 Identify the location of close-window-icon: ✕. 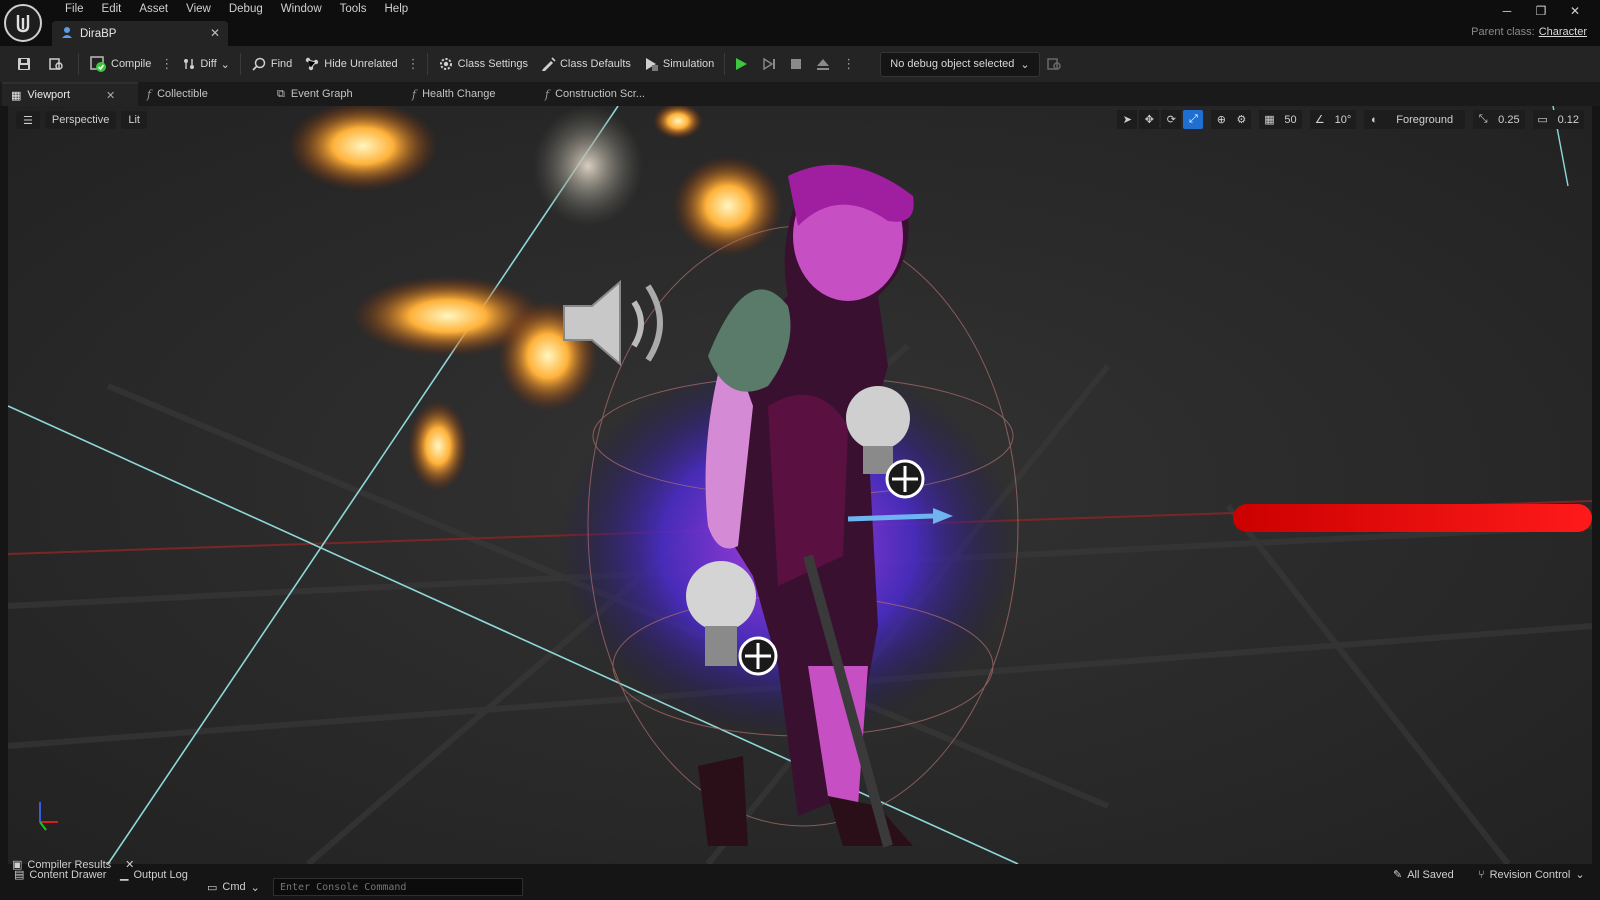
(1575, 11).